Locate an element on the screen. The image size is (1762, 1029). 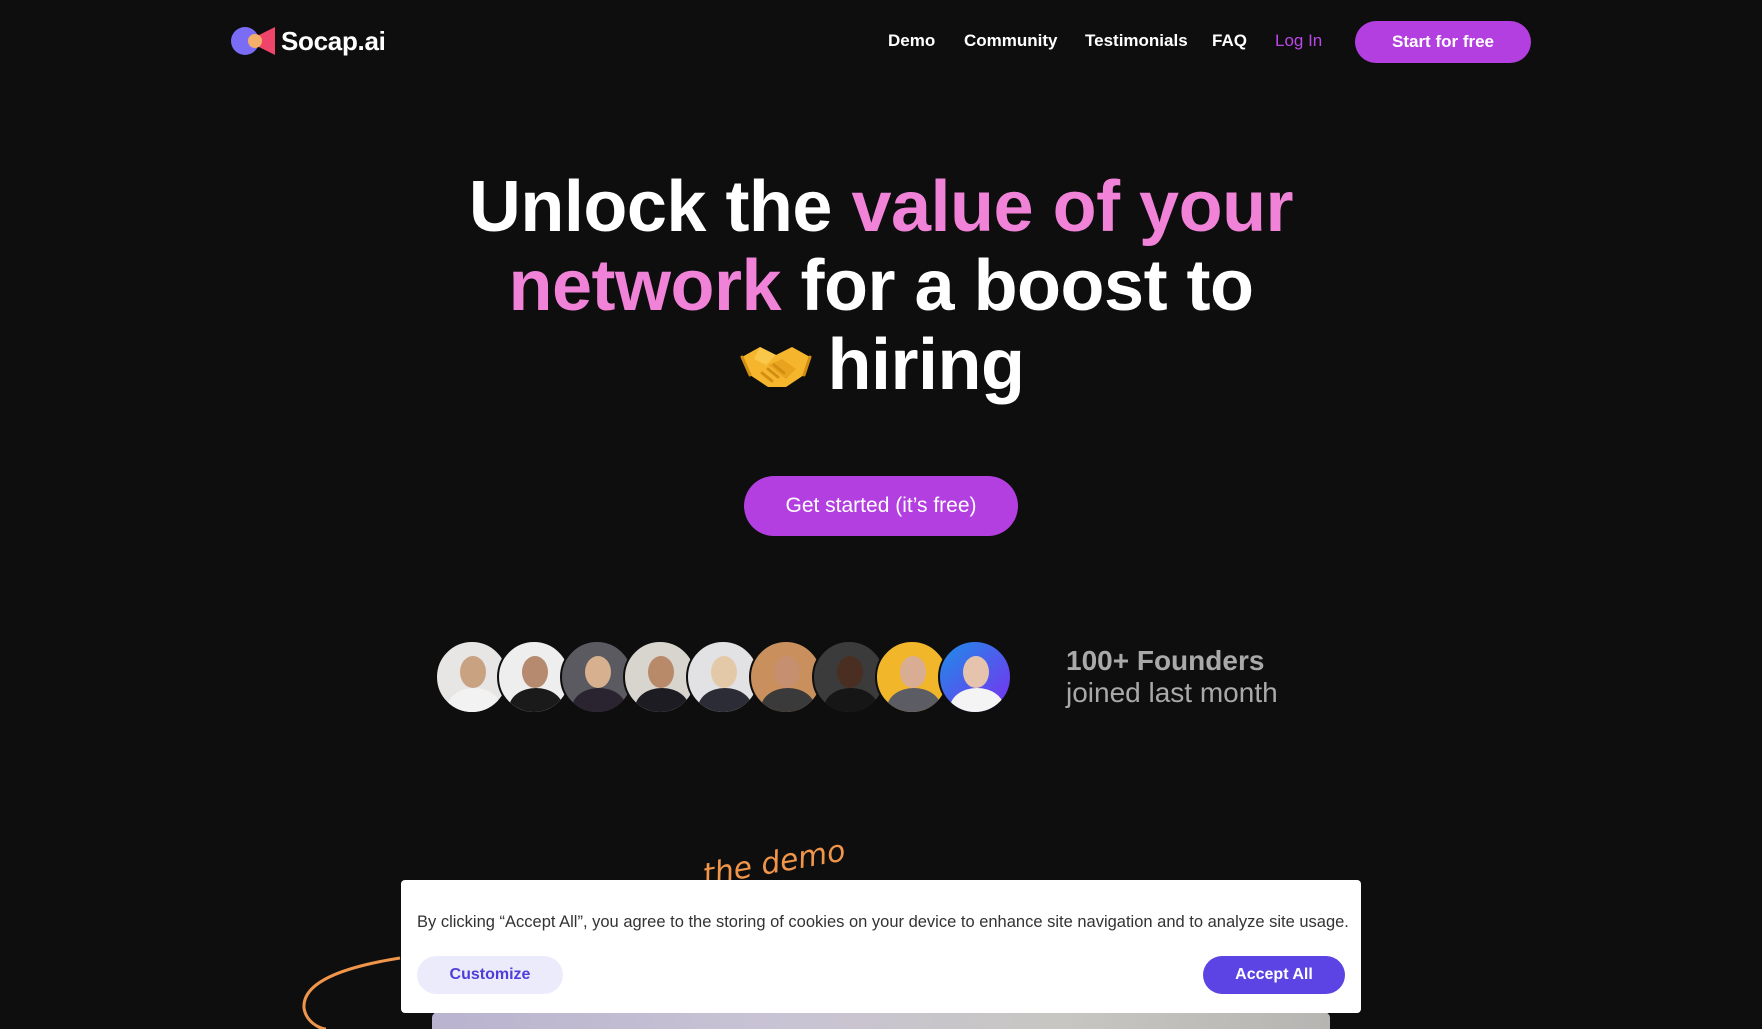
founders-stat: 100+ Founders joined last month is located at coordinates (1172, 676).